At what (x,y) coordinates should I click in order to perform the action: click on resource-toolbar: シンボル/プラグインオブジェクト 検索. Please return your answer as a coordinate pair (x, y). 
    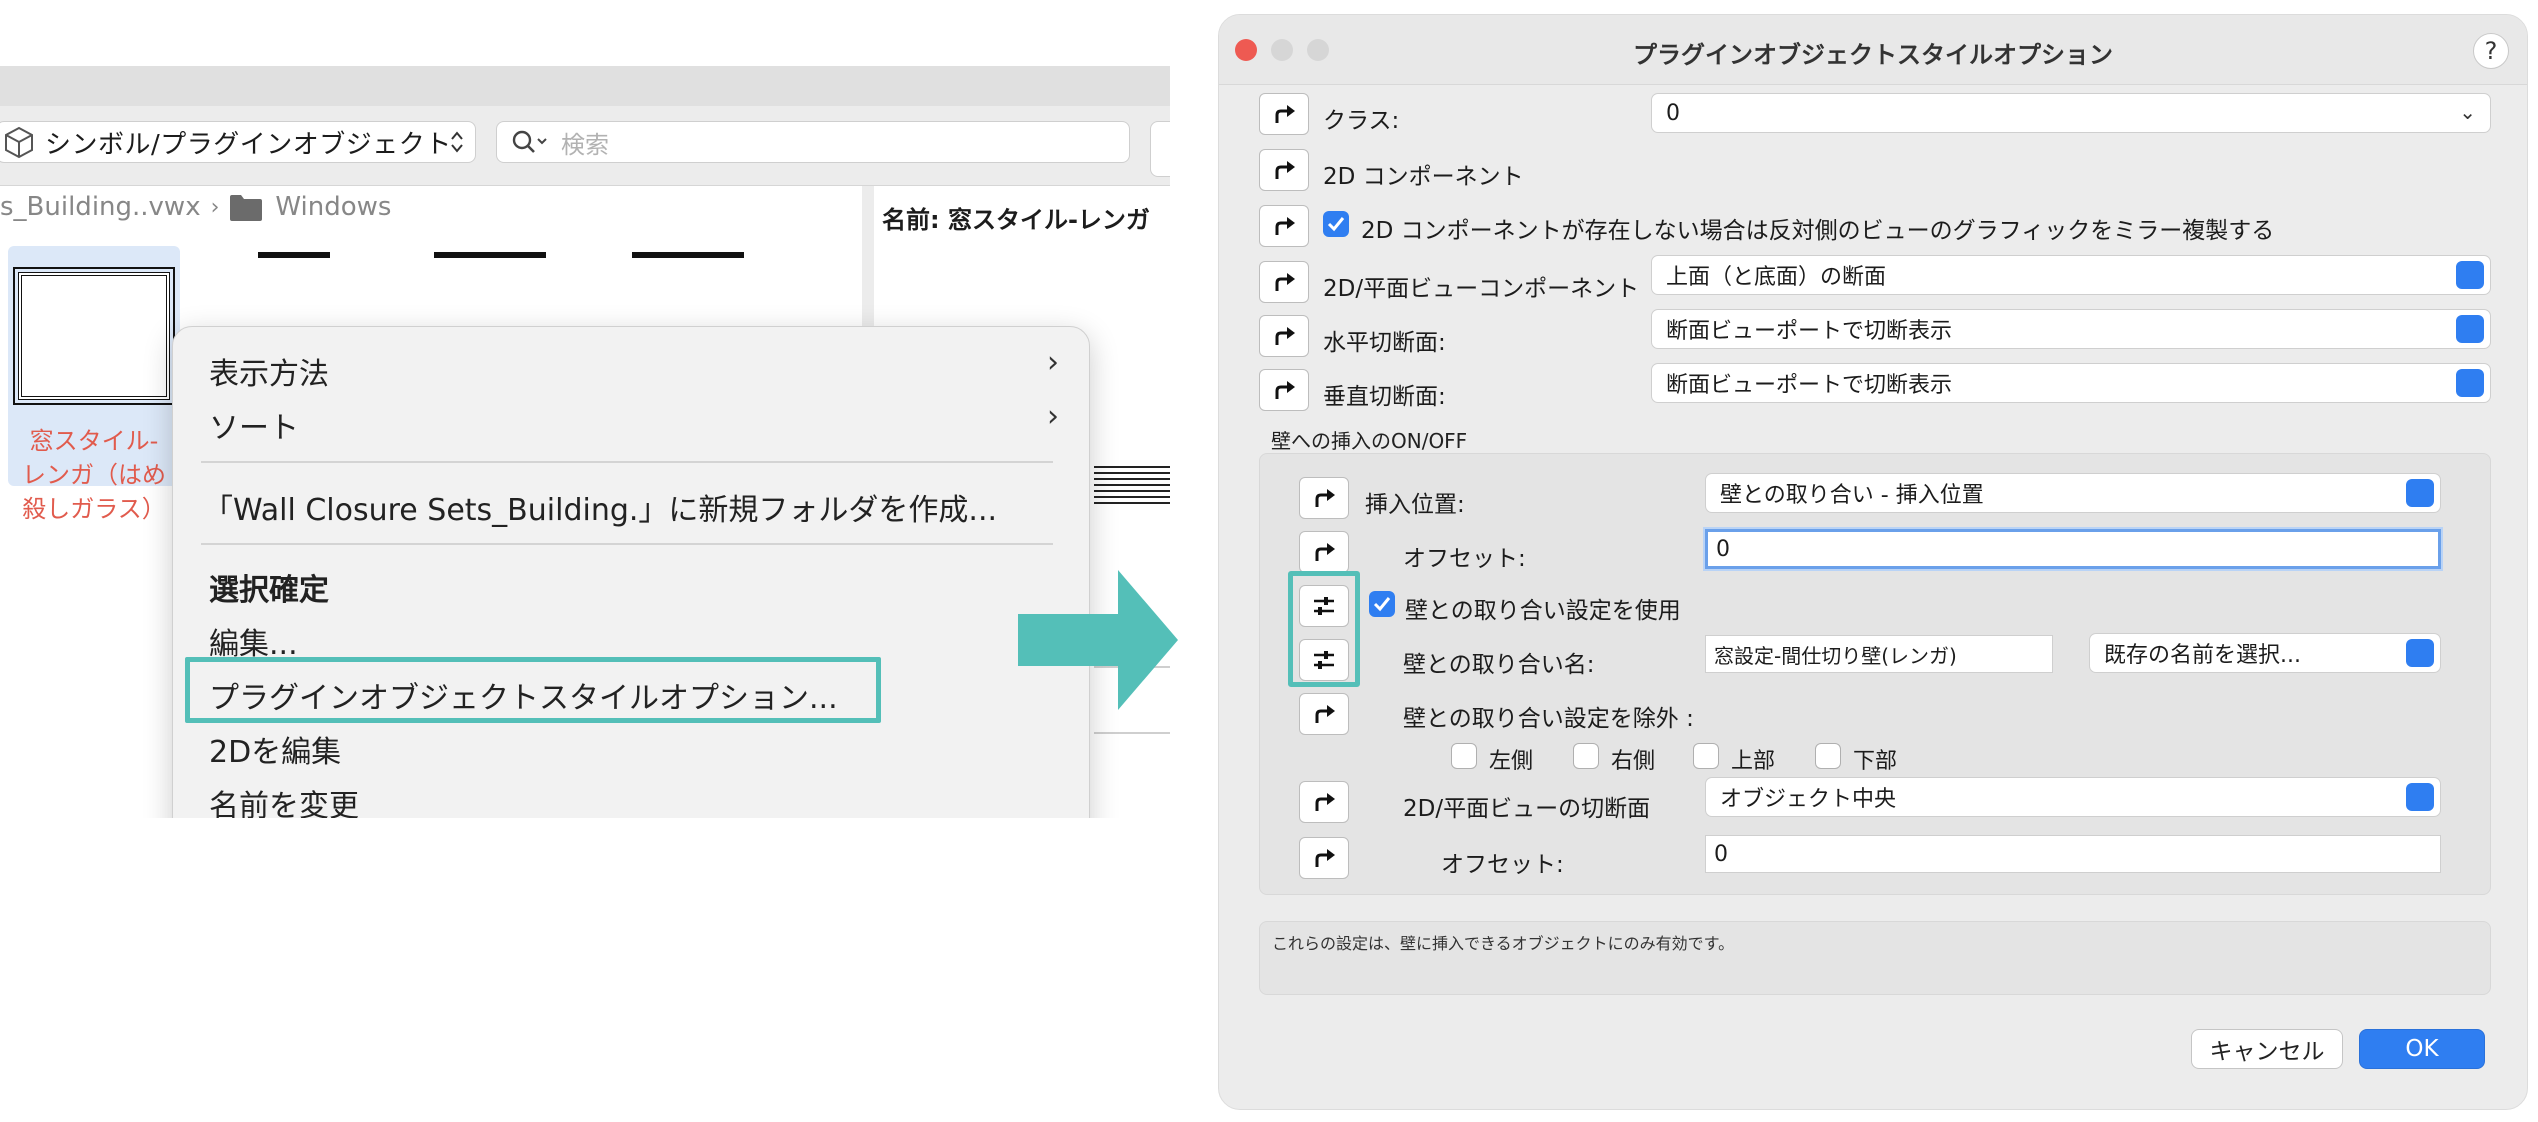
    Looking at the image, I should click on (585, 146).